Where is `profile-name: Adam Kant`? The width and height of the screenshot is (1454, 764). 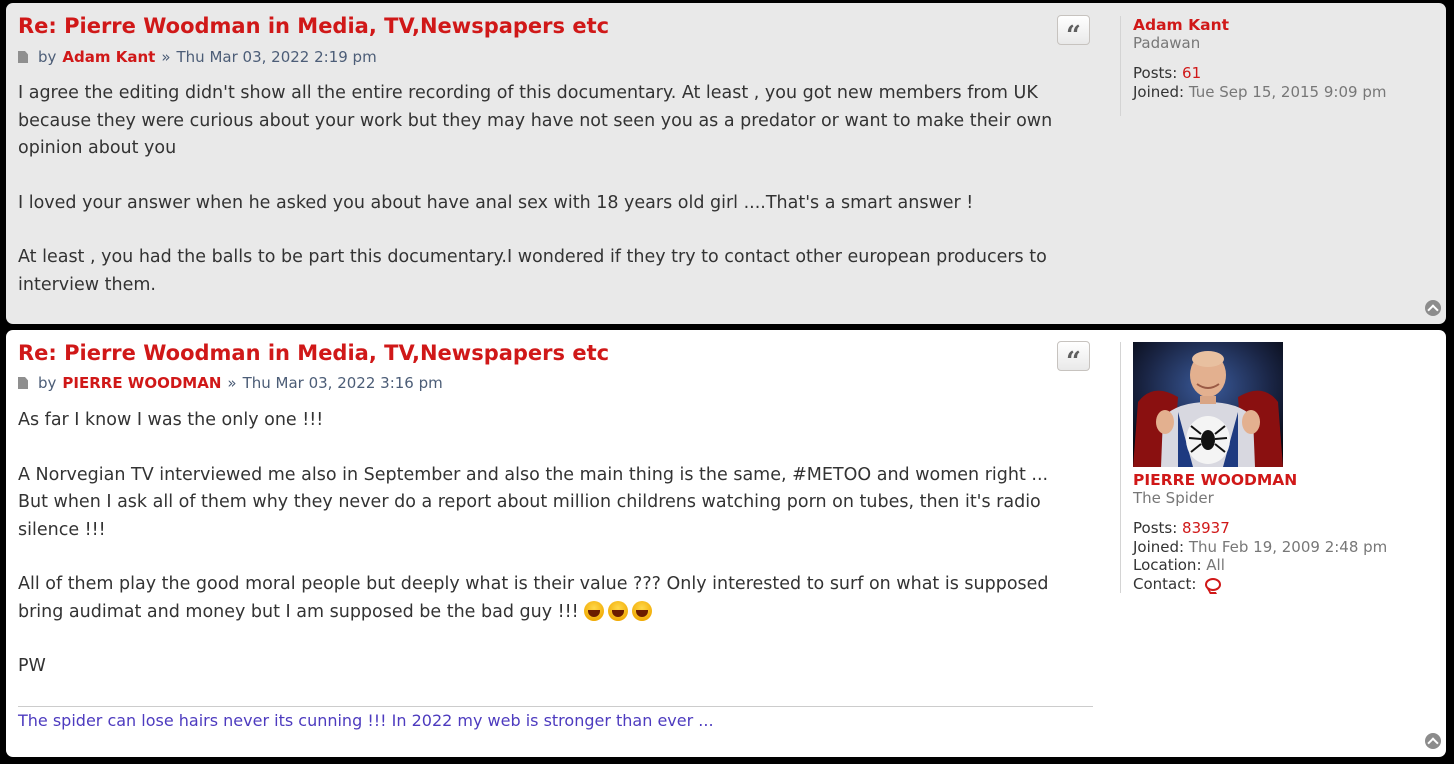
profile-name: Adam Kant is located at coordinates (1259, 25).